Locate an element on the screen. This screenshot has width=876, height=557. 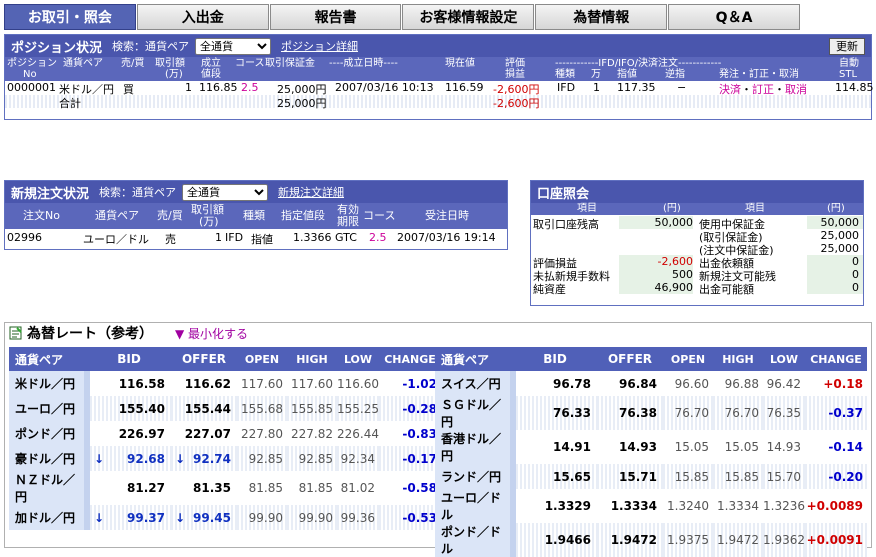
order-pair: ユーロ／ドル is located at coordinates (116, 239).